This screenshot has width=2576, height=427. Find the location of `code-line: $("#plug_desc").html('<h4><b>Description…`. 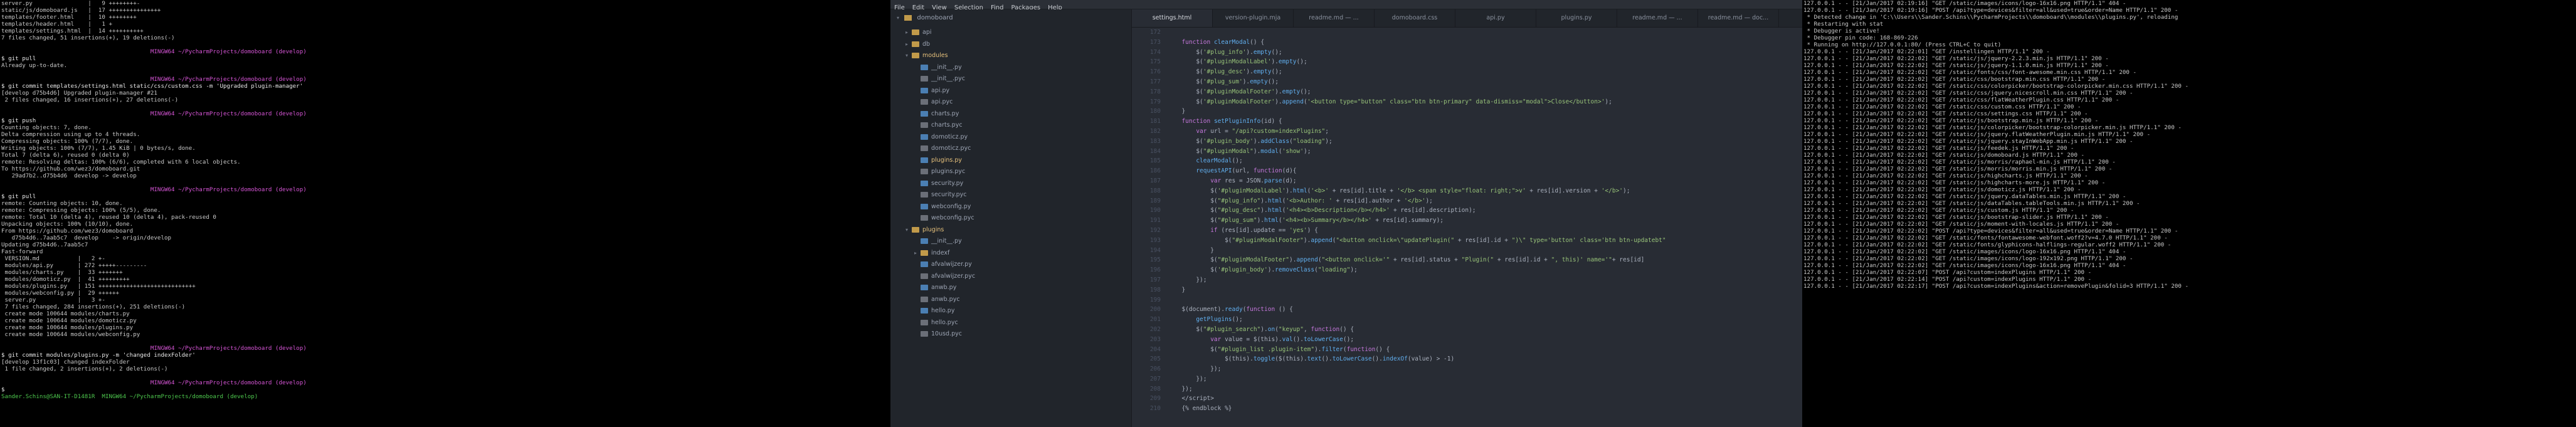

code-line: $("#plug_desc").html('<h4><b>Description… is located at coordinates (1325, 210).